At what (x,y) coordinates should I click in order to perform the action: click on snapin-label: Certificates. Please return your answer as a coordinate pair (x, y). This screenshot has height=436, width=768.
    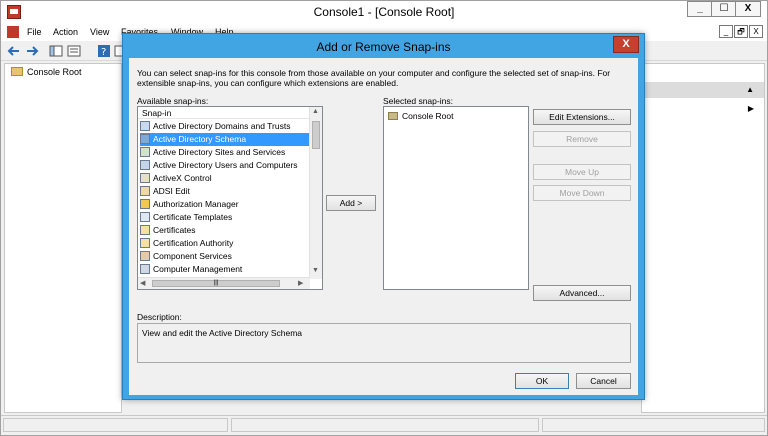
    Looking at the image, I should click on (174, 230).